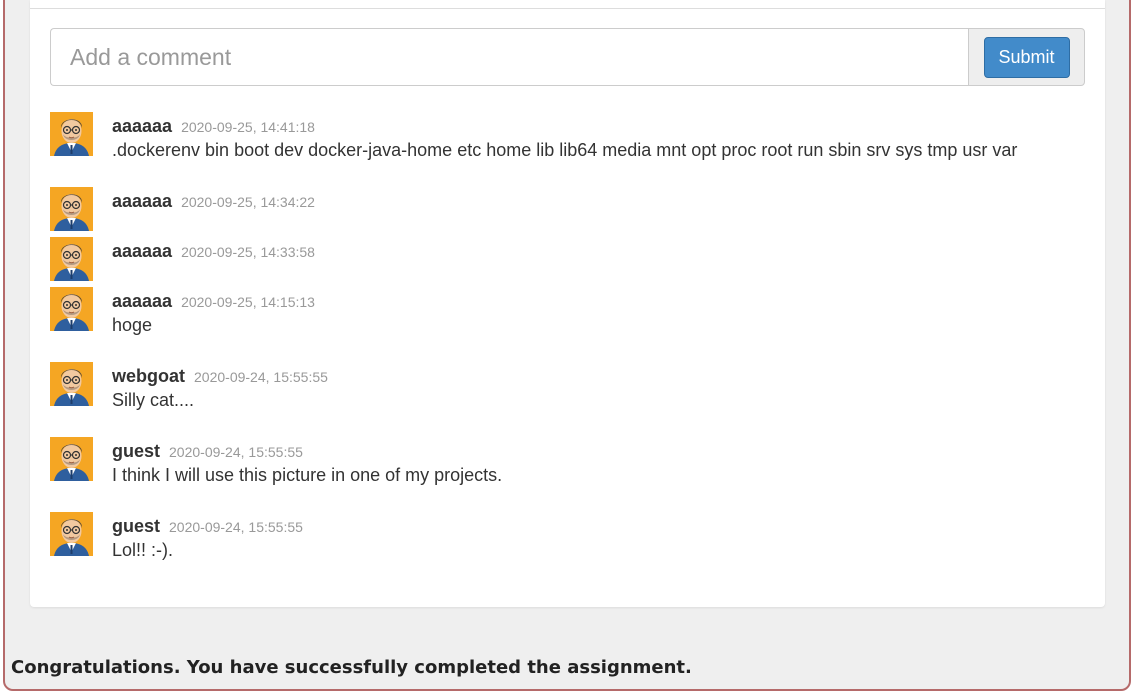 The height and width of the screenshot is (697, 1139). What do you see at coordinates (567, 8) in the screenshot?
I see `panel-divider` at bounding box center [567, 8].